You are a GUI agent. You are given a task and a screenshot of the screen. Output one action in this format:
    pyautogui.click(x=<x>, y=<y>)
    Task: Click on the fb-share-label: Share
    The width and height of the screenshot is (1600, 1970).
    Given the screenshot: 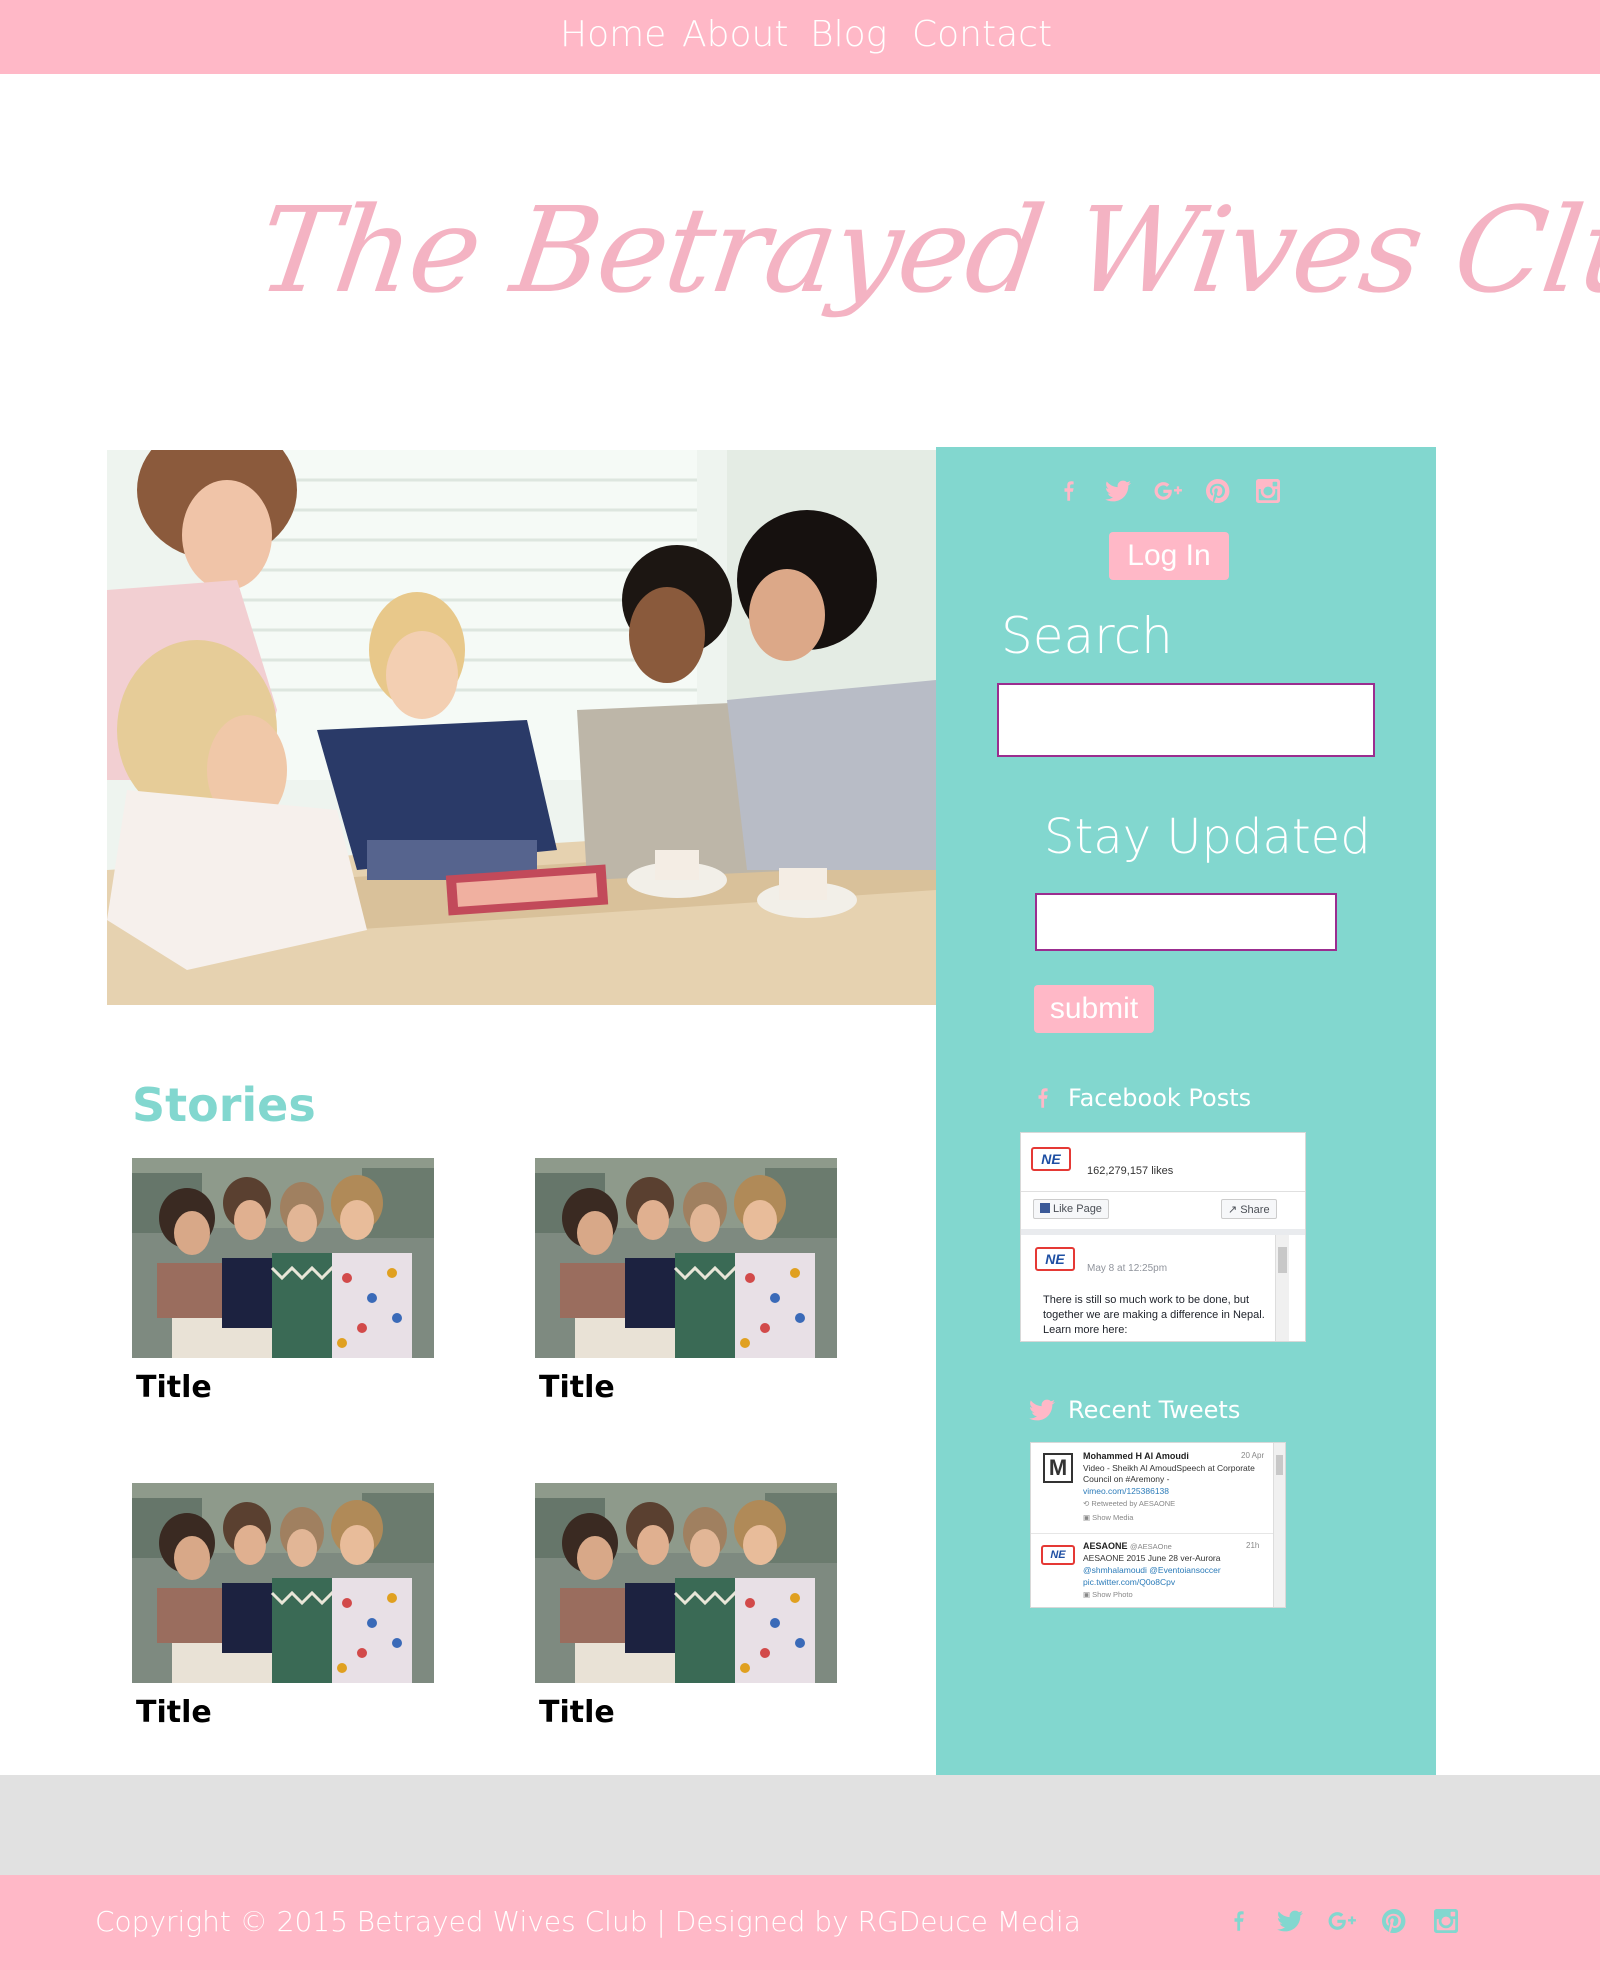 What is the action you would take?
    pyautogui.click(x=1255, y=1210)
    